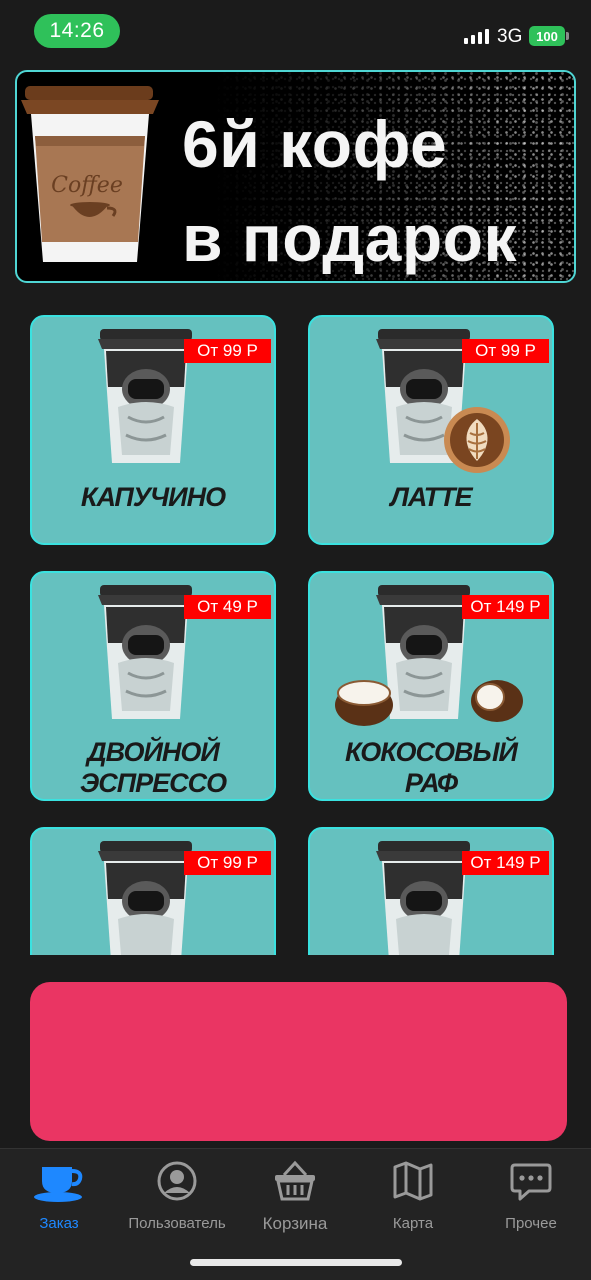 Image resolution: width=591 pixels, height=1280 pixels. I want to click on product-name-line: эспрессо, so click(153, 783).